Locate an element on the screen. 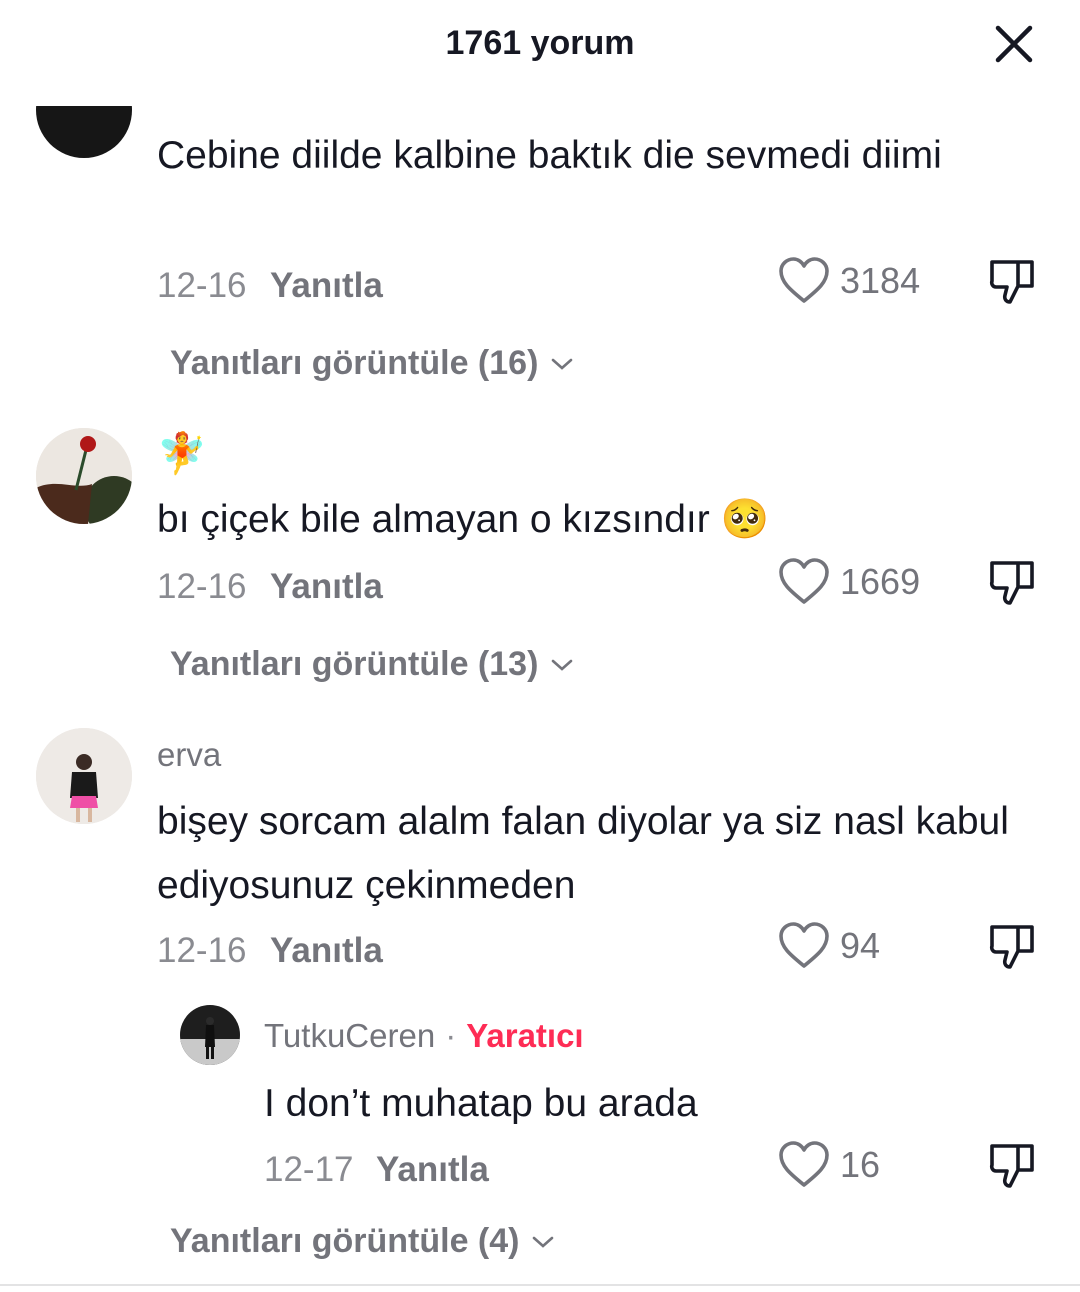  username: TutkuCeren is located at coordinates (349, 1035).